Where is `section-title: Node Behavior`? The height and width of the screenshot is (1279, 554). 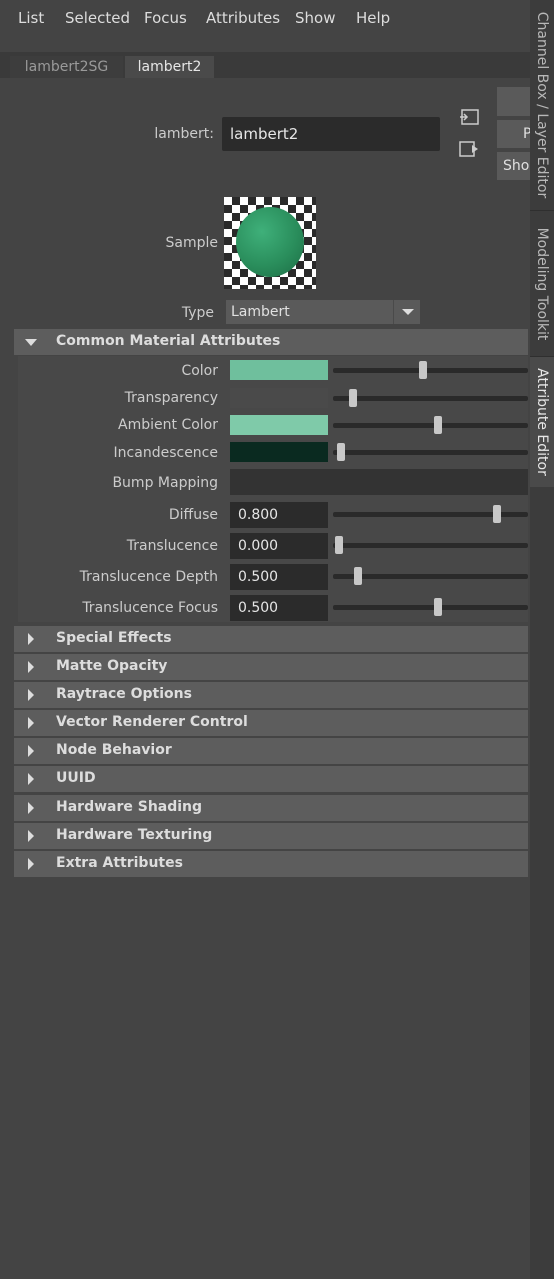
section-title: Node Behavior is located at coordinates (114, 750).